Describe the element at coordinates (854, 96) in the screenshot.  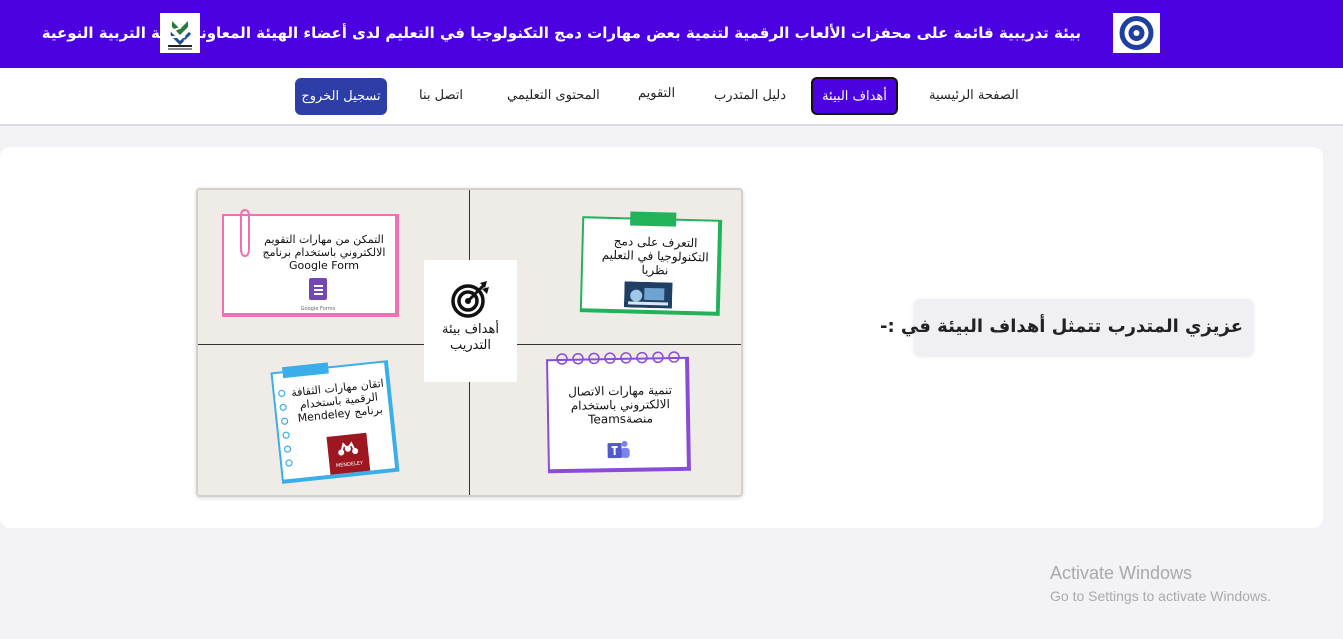
I see `nav-goals: أهداف البيئة` at that location.